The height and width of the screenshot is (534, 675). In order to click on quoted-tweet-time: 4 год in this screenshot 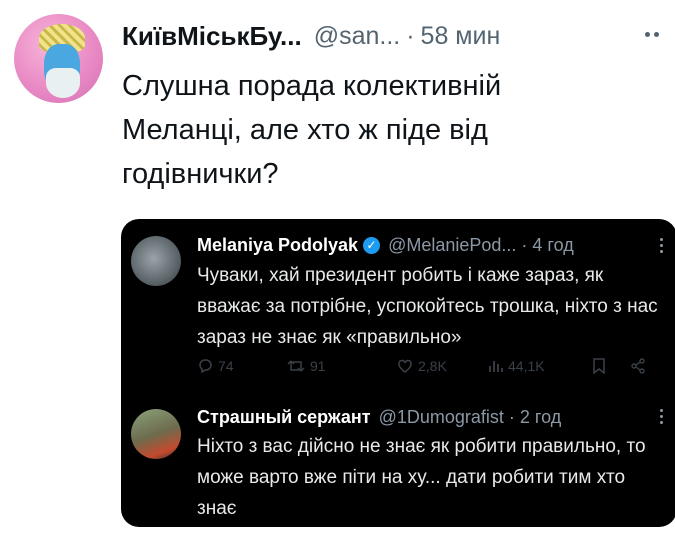, I will do `click(553, 244)`.